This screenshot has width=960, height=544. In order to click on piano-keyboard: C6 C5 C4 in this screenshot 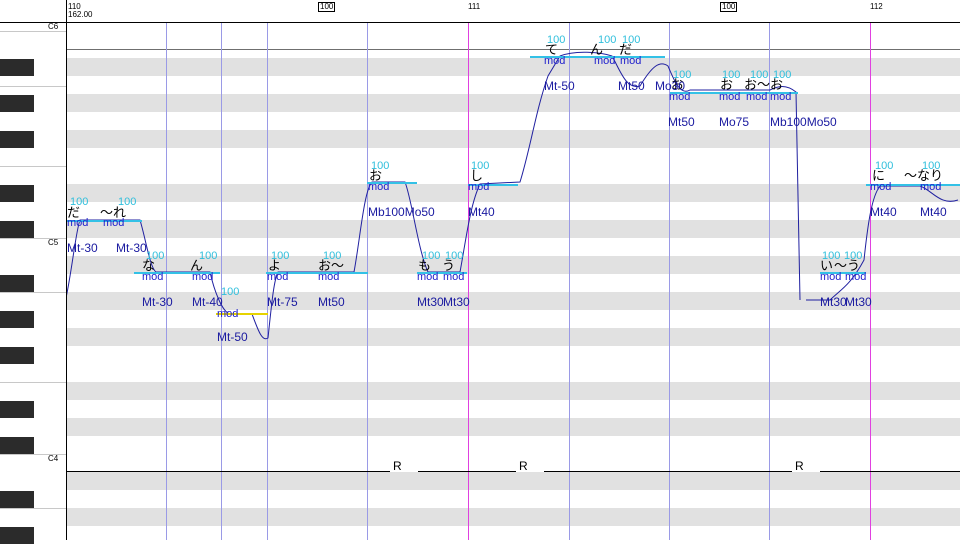, I will do `click(33, 272)`.